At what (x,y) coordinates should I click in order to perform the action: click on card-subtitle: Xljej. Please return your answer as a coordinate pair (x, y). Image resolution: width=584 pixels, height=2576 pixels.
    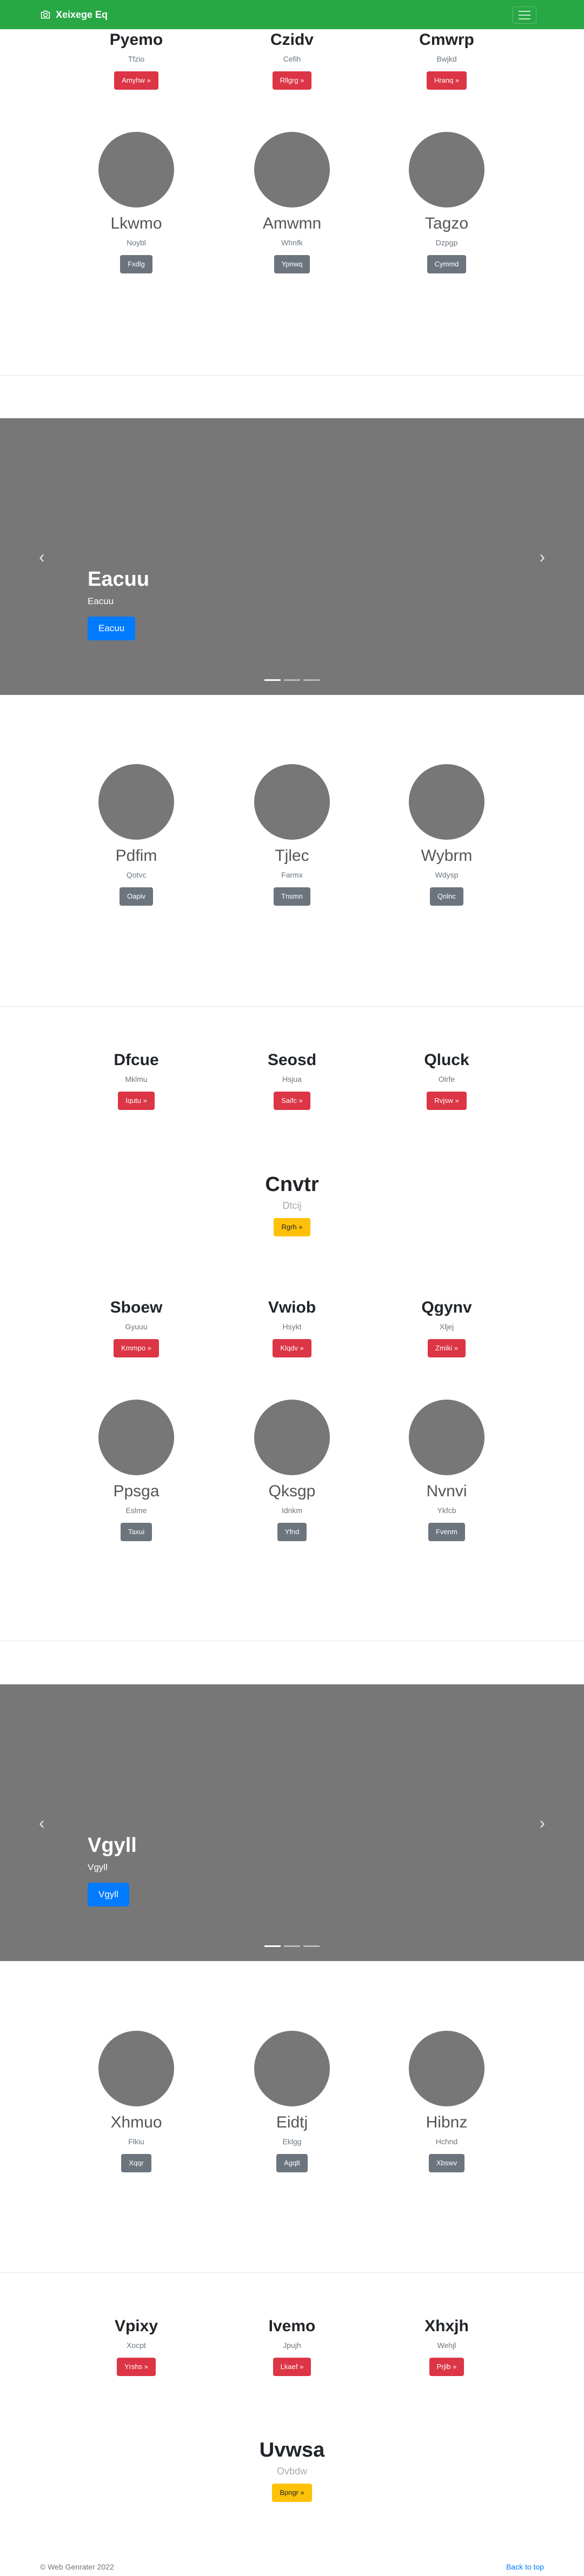
    Looking at the image, I should click on (446, 1326).